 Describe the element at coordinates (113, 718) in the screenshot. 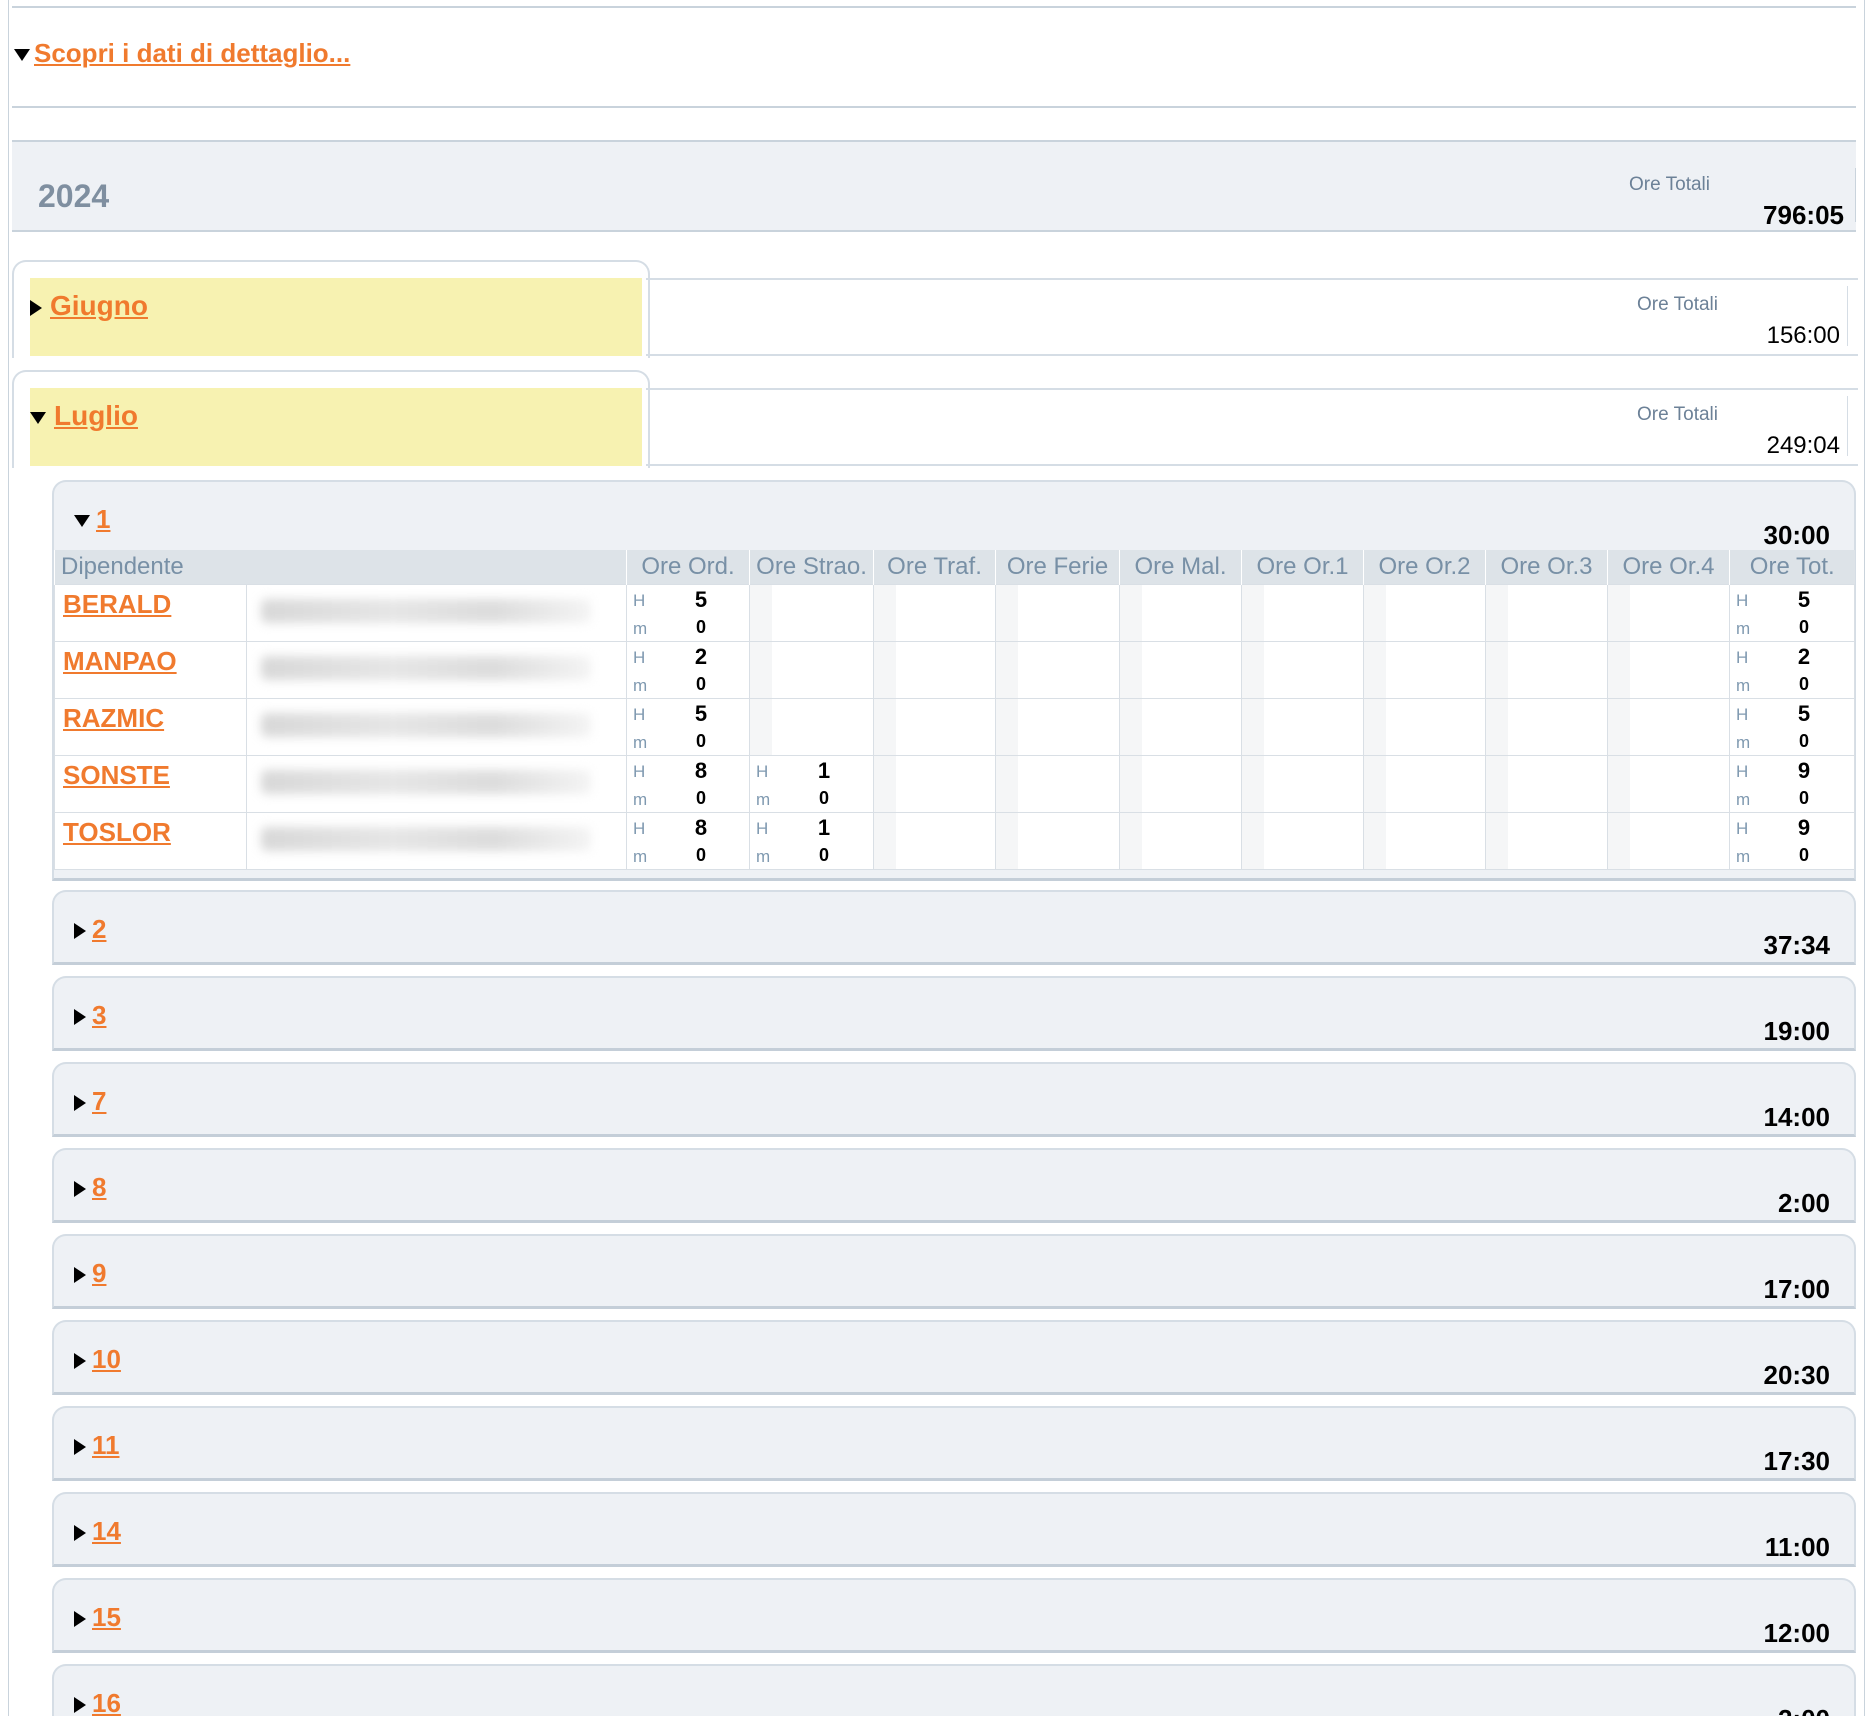

I see `employee-code-link: RAZMIC` at that location.